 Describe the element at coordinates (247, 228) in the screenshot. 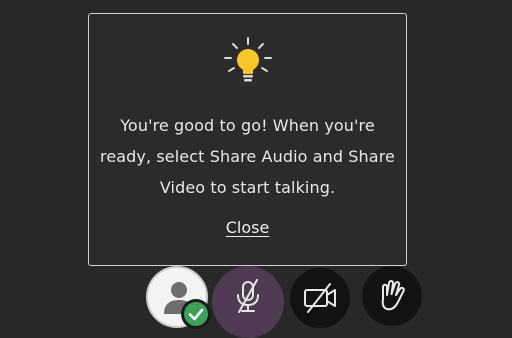

I see `close-link: Close` at that location.